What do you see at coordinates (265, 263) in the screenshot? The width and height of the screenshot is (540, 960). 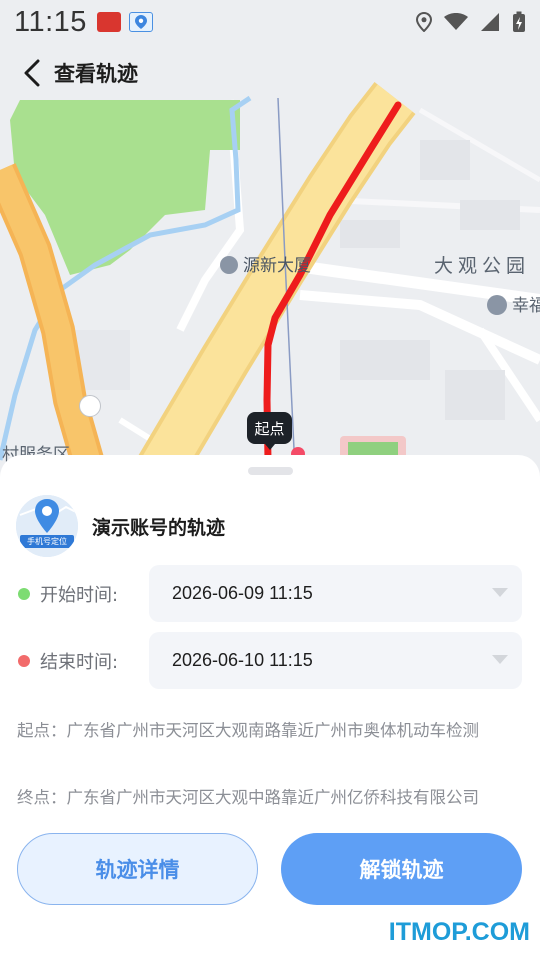 I see `map-poi-label: 源新大厦` at bounding box center [265, 263].